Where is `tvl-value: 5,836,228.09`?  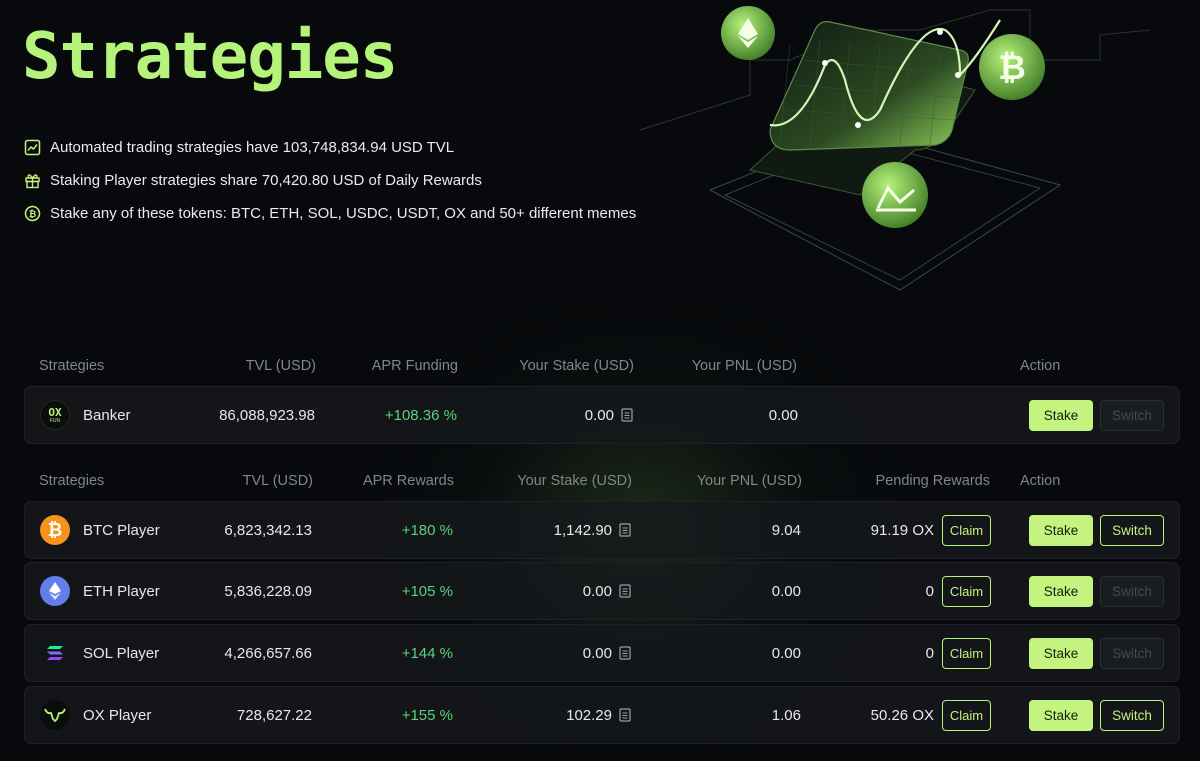 tvl-value: 5,836,228.09 is located at coordinates (268, 591).